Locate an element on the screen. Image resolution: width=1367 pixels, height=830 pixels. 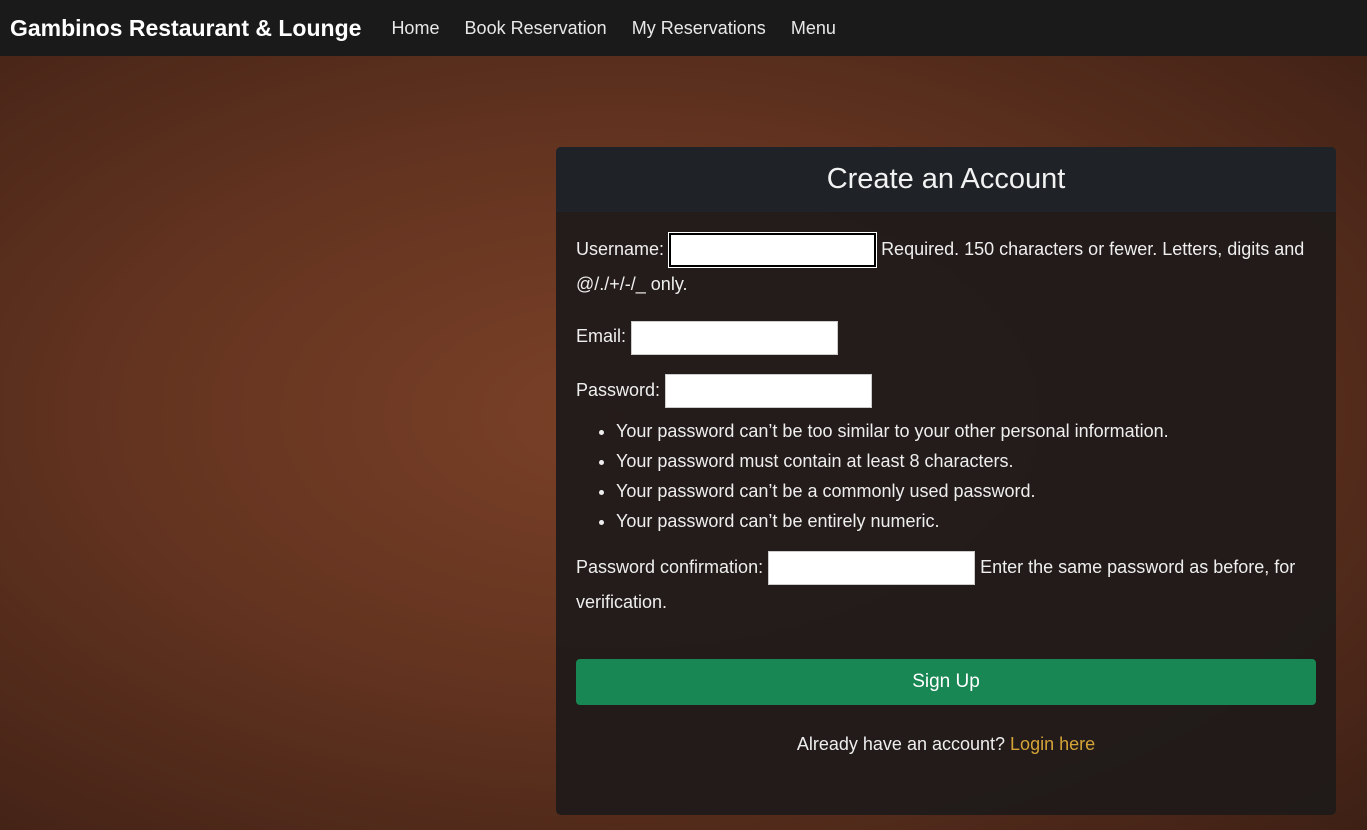
password-rule: Your password can’t be entirely numeric. is located at coordinates (966, 521).